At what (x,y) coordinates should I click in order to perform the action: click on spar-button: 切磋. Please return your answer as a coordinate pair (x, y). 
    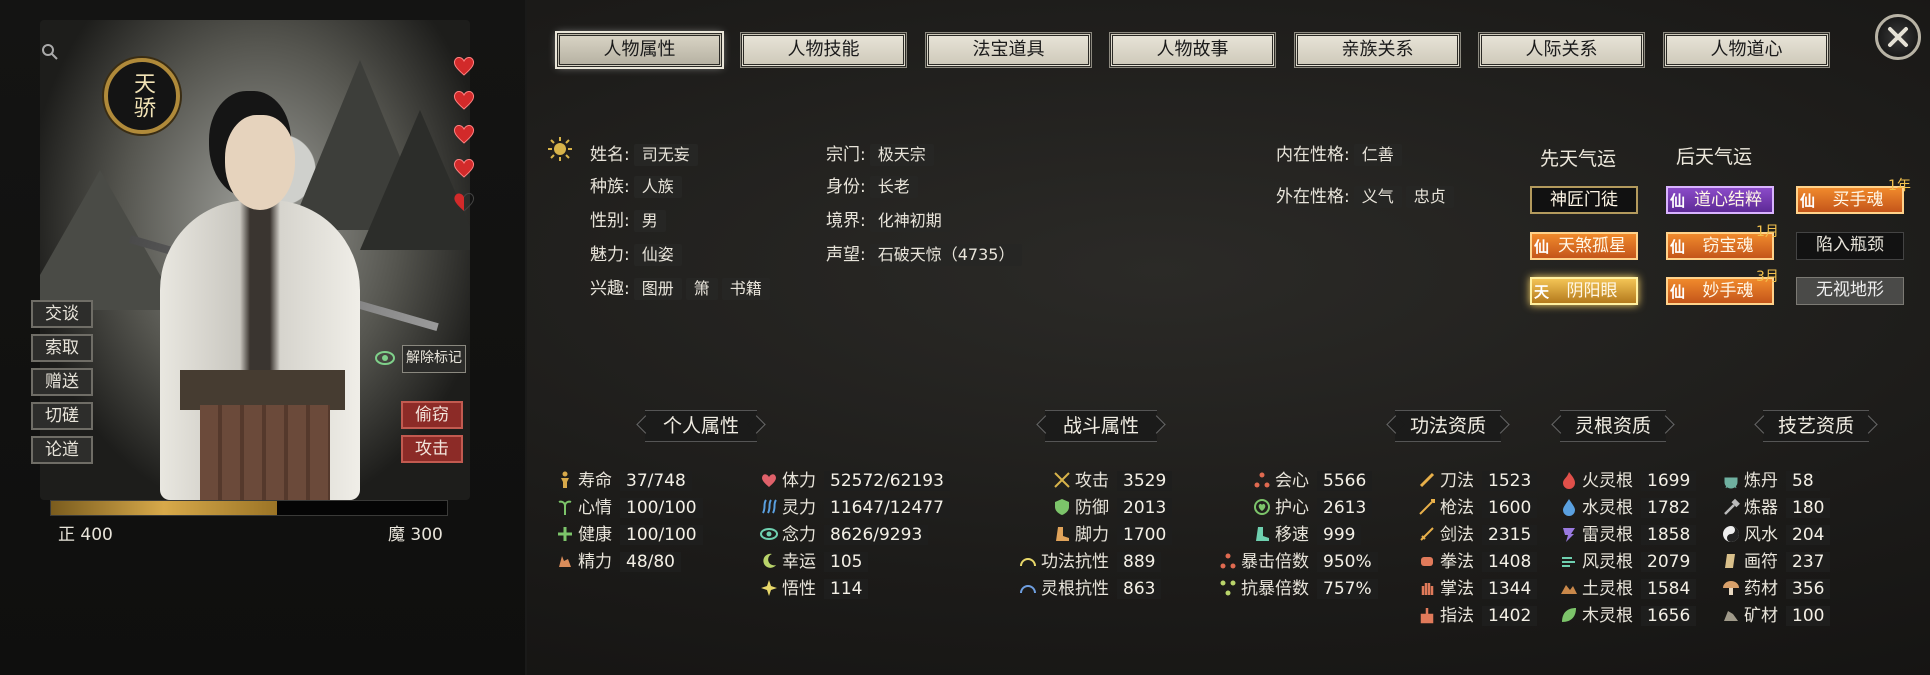
    Looking at the image, I should click on (62, 416).